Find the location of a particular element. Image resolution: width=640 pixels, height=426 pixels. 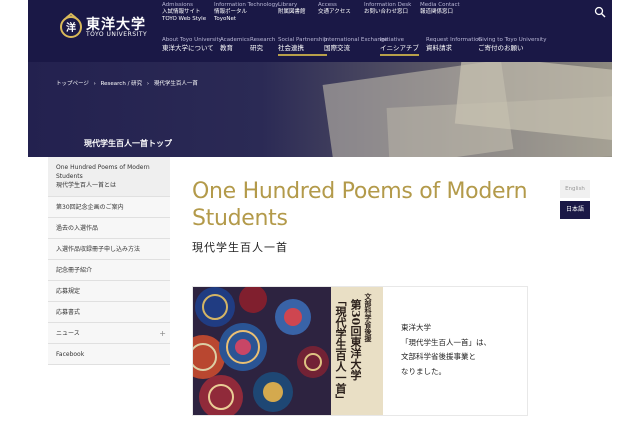

sidebar-item-label: ニュース is located at coordinates (68, 333).